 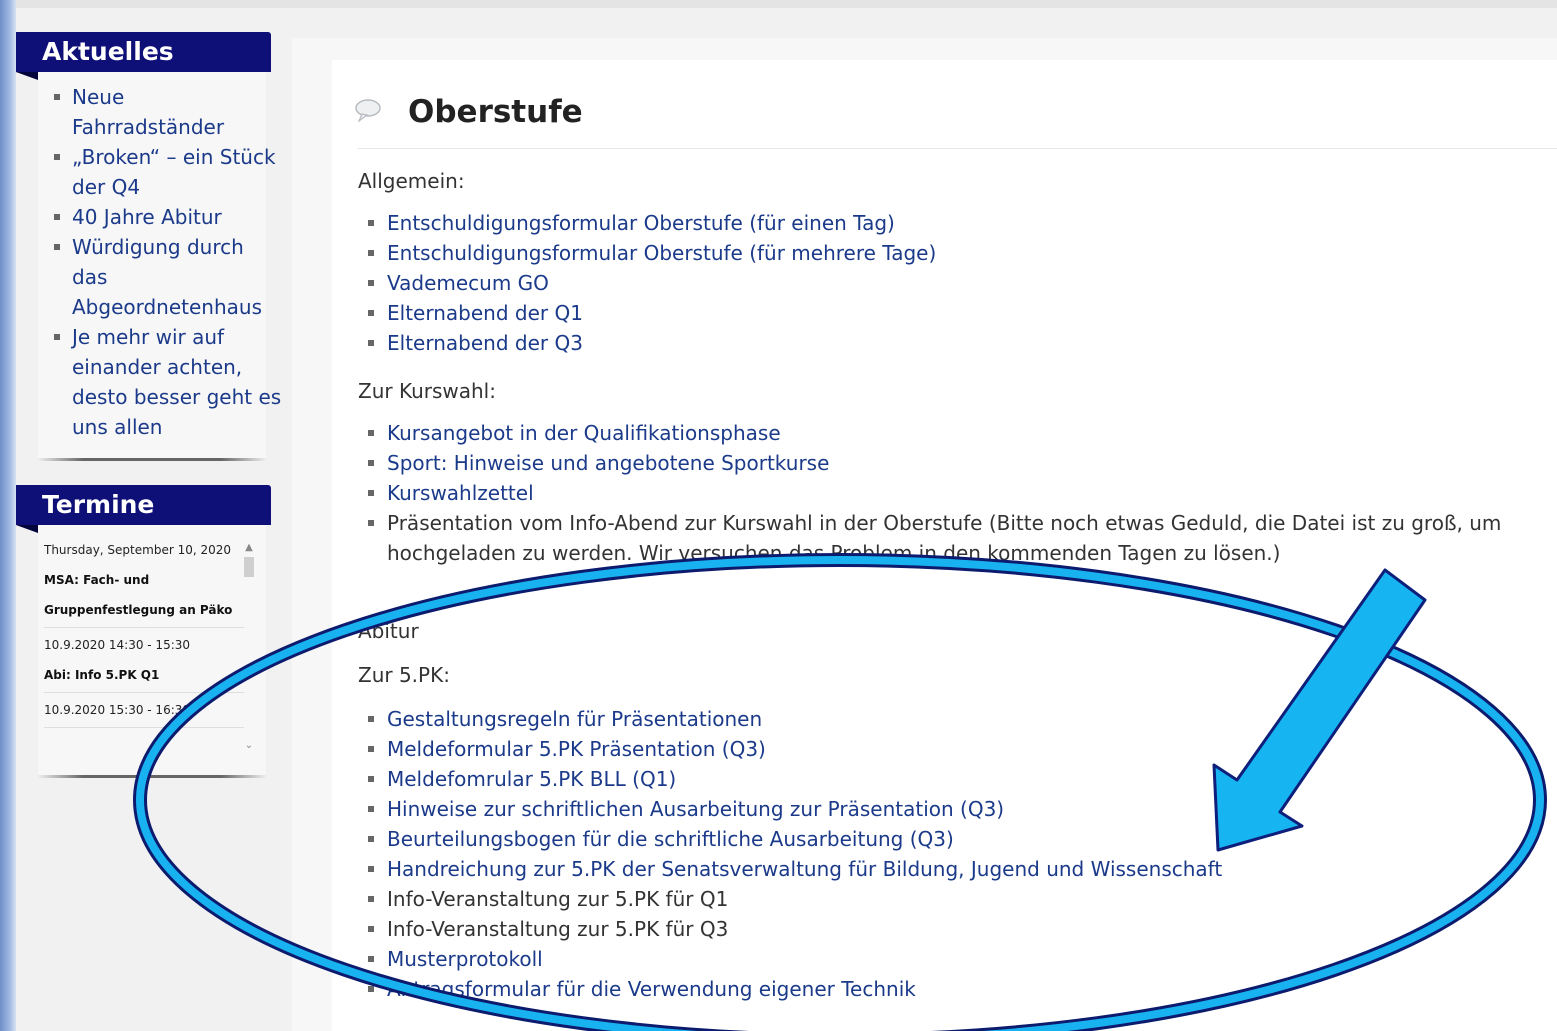 I want to click on list-item: Musterprotokoll, so click(x=953, y=959).